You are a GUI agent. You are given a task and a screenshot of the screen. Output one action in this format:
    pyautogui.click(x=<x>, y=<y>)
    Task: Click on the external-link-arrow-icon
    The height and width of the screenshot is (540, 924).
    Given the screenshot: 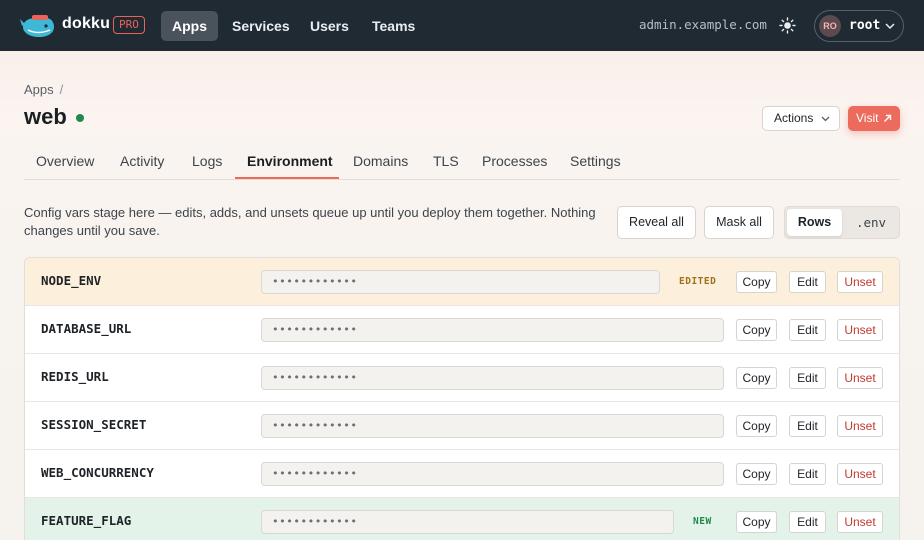 What is the action you would take?
    pyautogui.click(x=888, y=118)
    